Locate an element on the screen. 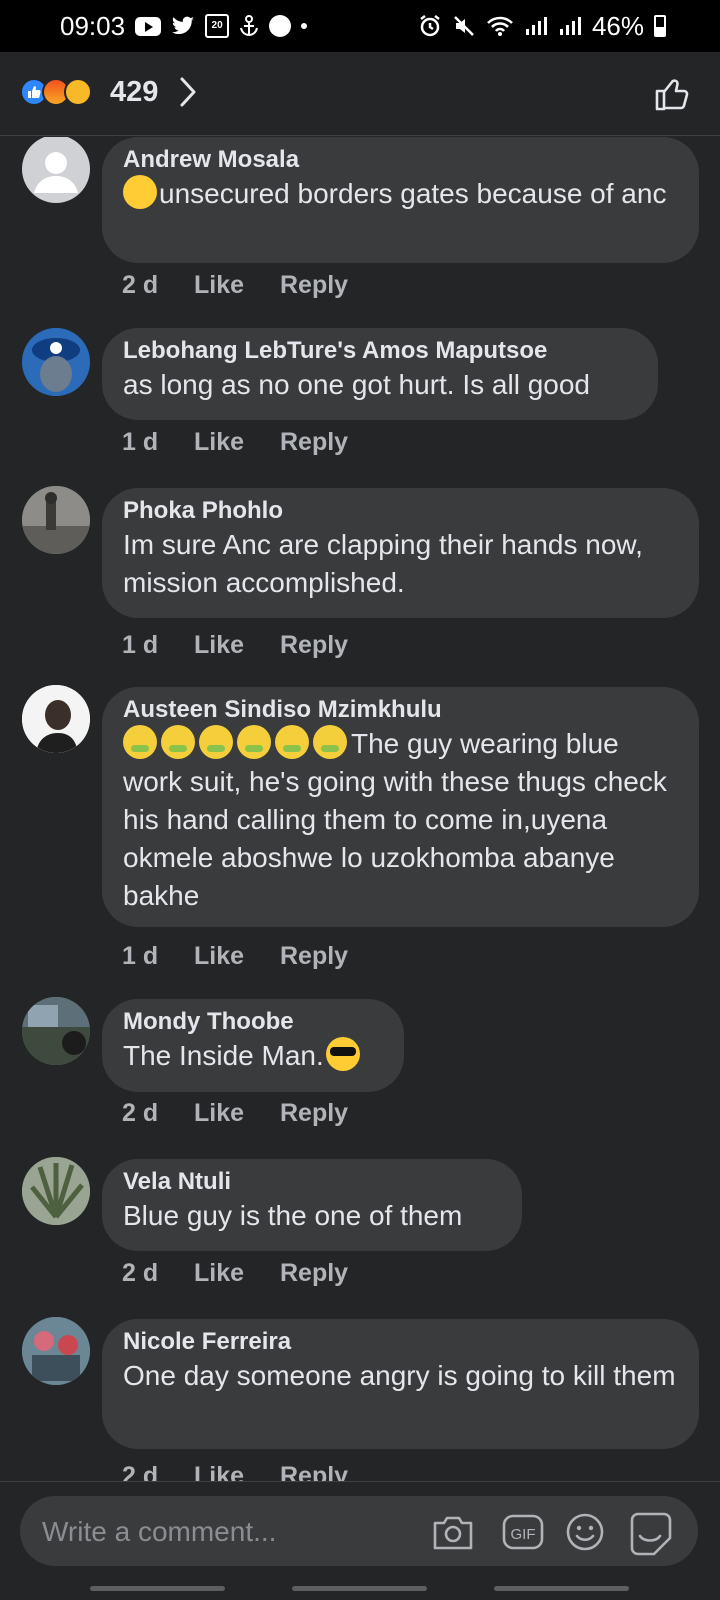  comment-text: Blue guy is the one of them is located at coordinates (293, 1215).